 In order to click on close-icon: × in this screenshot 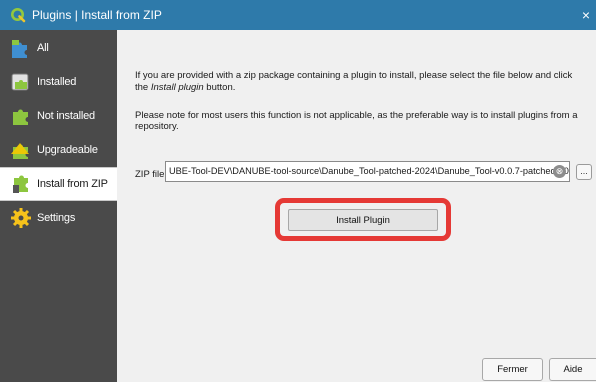, I will do `click(586, 15)`.